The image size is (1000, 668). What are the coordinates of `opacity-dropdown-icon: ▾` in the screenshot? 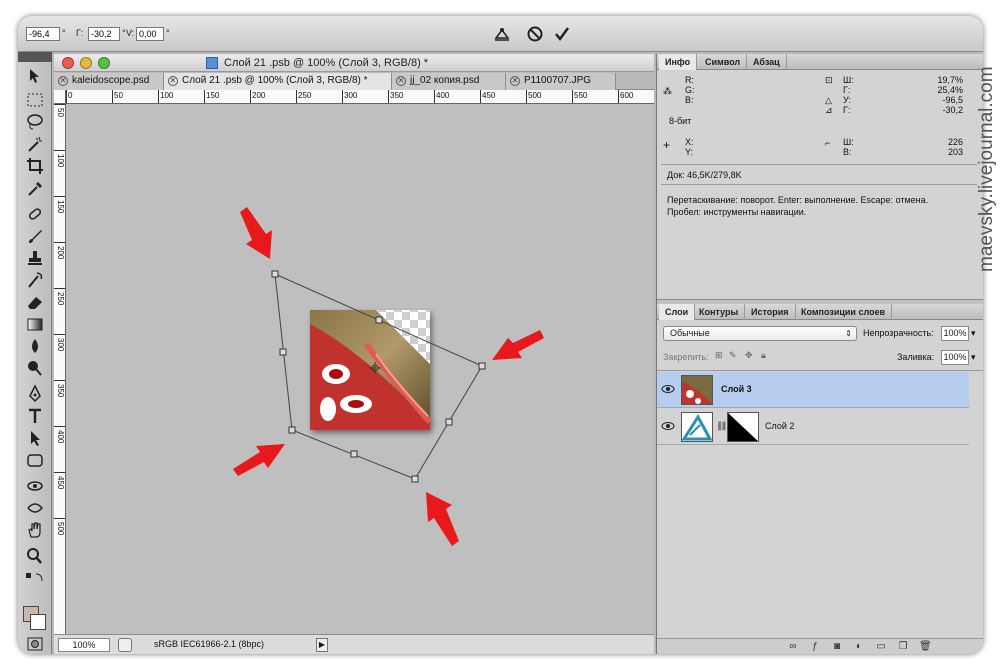 It's located at (973, 333).